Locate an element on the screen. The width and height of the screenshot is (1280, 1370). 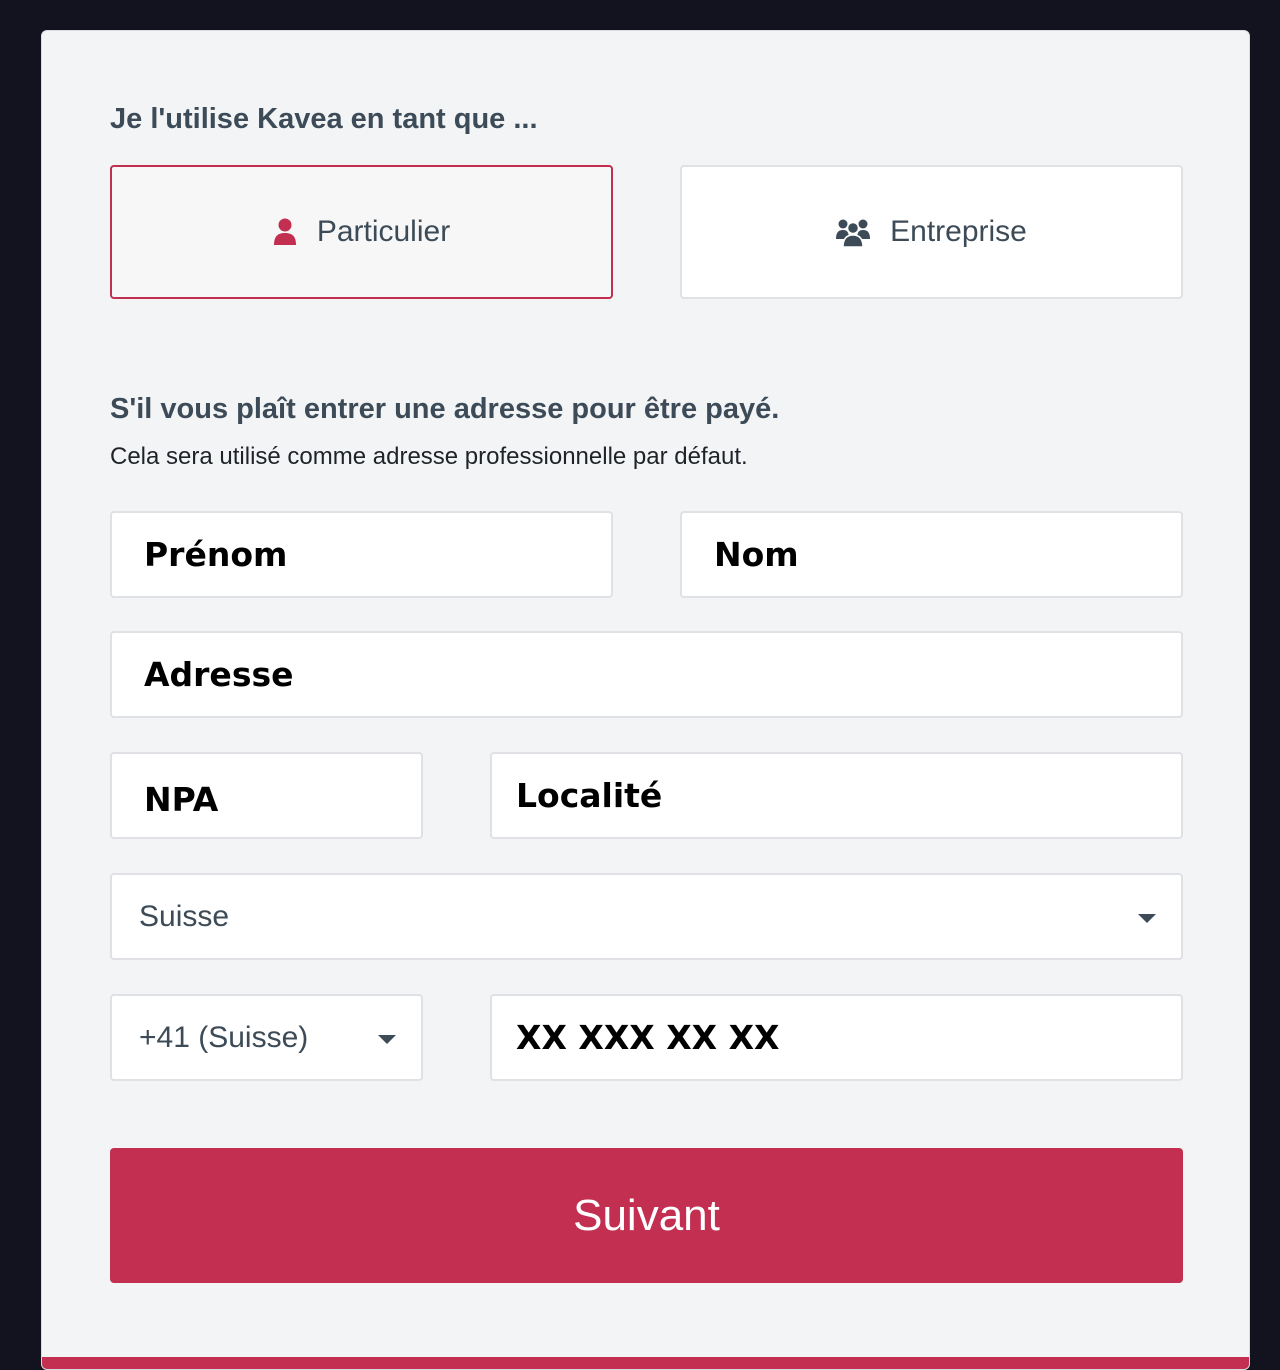
option-particulier-label: Particulier is located at coordinates (383, 231).